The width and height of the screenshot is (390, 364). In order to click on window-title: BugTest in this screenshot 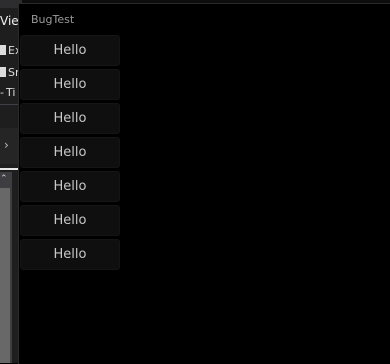, I will do `click(53, 19)`.